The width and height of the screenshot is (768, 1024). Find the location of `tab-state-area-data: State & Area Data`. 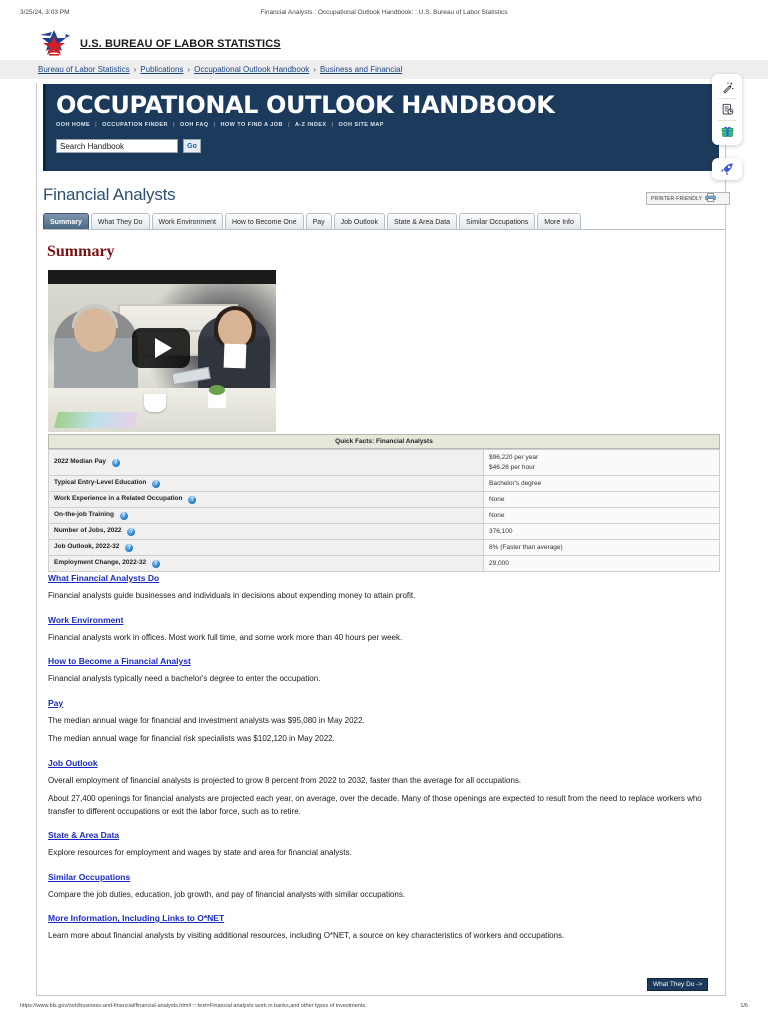

tab-state-area-data: State & Area Data is located at coordinates (422, 221).